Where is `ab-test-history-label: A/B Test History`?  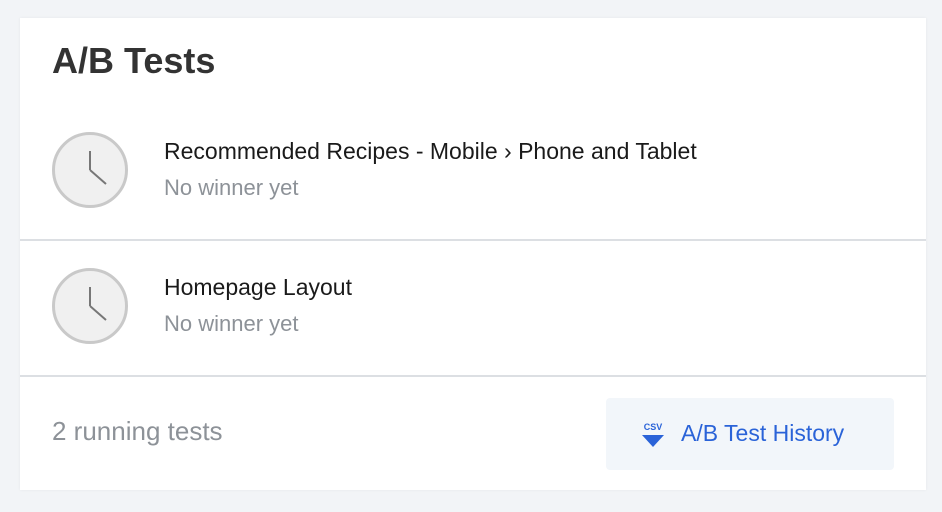
ab-test-history-label: A/B Test History is located at coordinates (763, 433).